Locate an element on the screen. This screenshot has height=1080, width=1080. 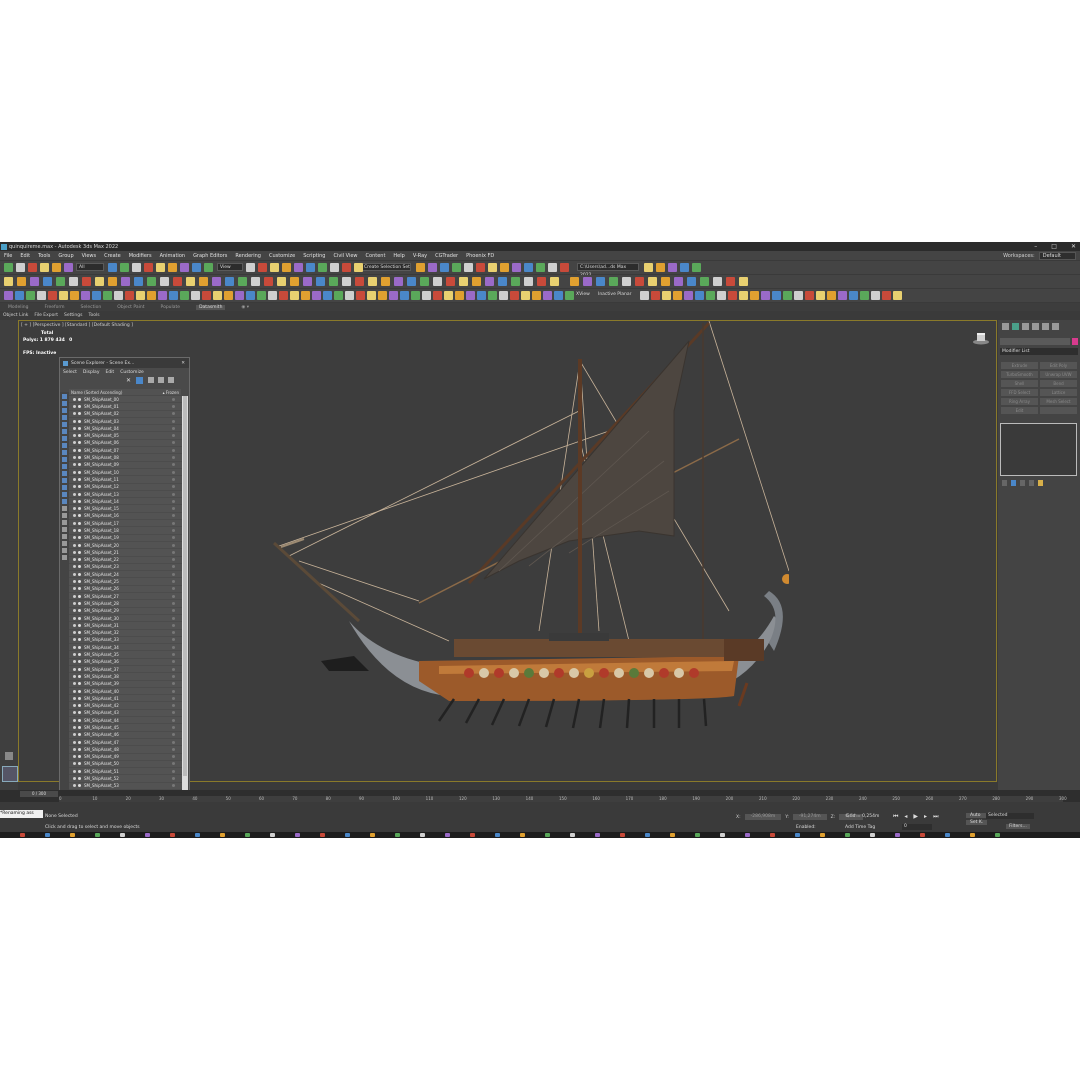
list-item: SM_ShipAsset_19 is located at coordinates (126, 538).